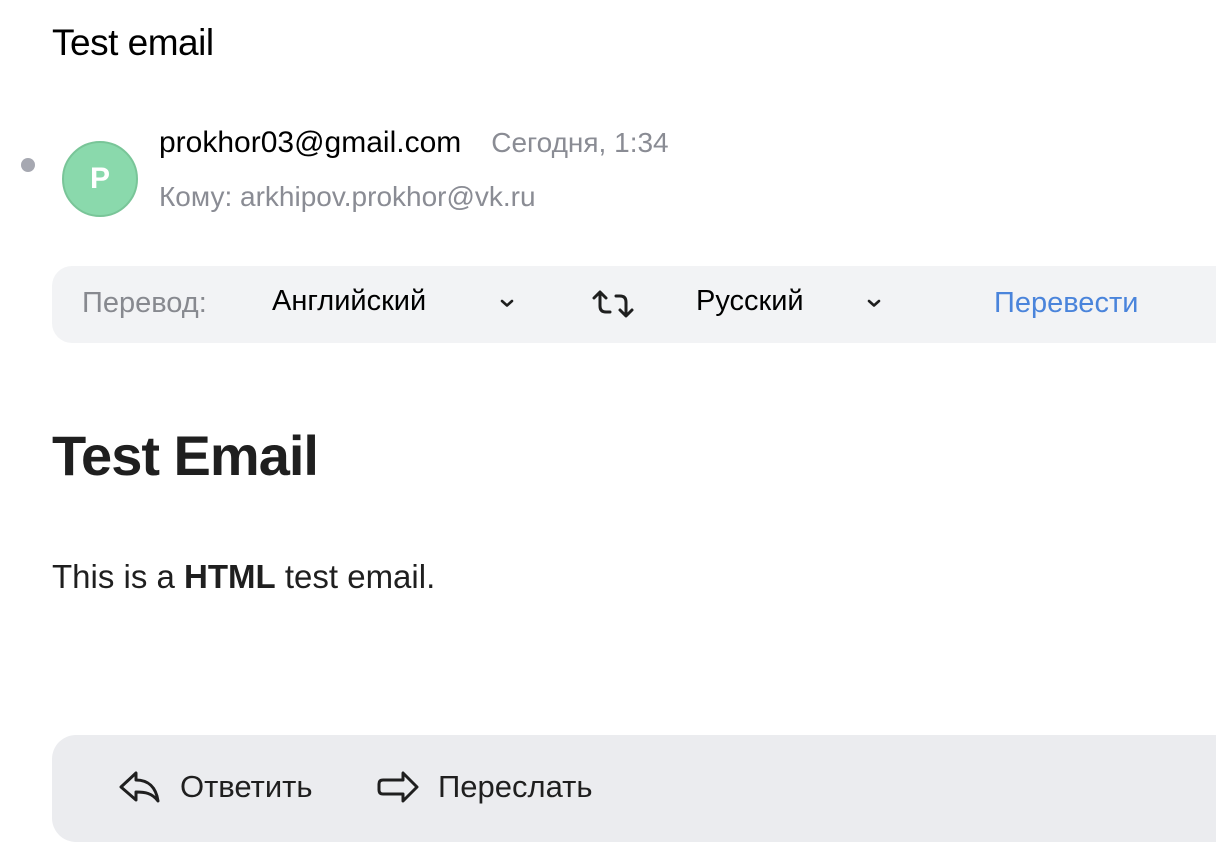  I want to click on message-actions-bar: Ответить Переслать, so click(634, 788).